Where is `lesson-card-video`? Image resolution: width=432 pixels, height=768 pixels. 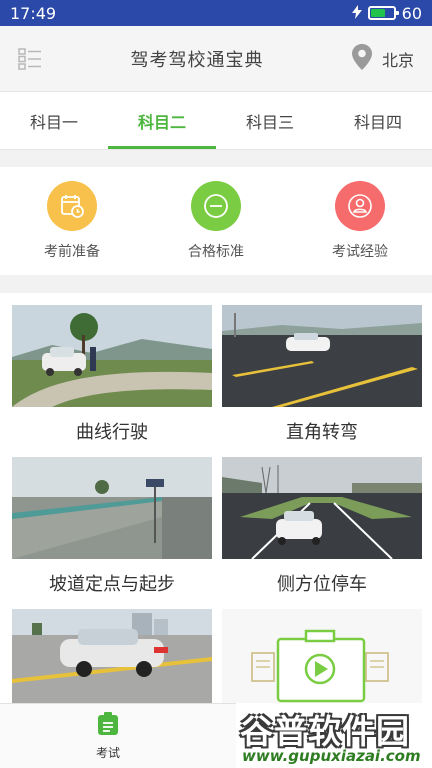
lesson-card-video is located at coordinates (322, 659).